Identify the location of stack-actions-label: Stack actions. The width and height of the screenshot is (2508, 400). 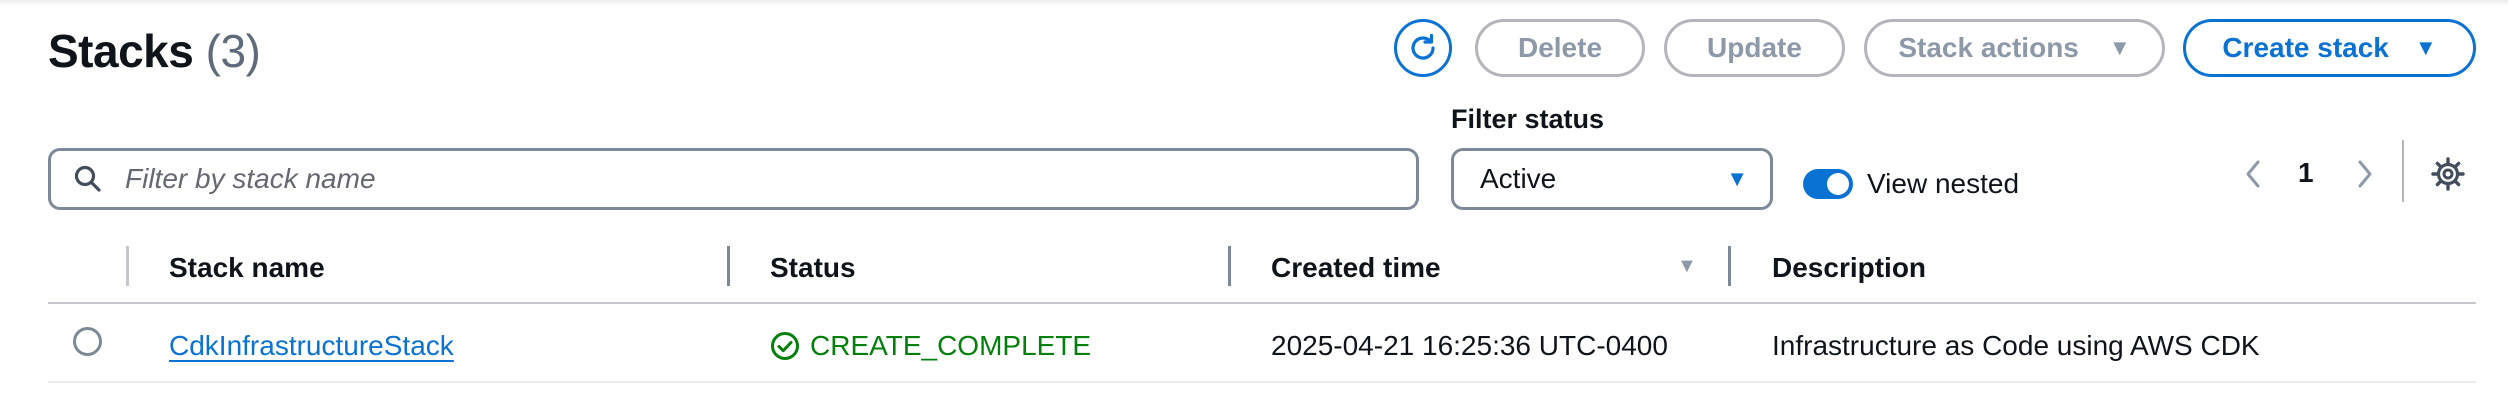
(1988, 47).